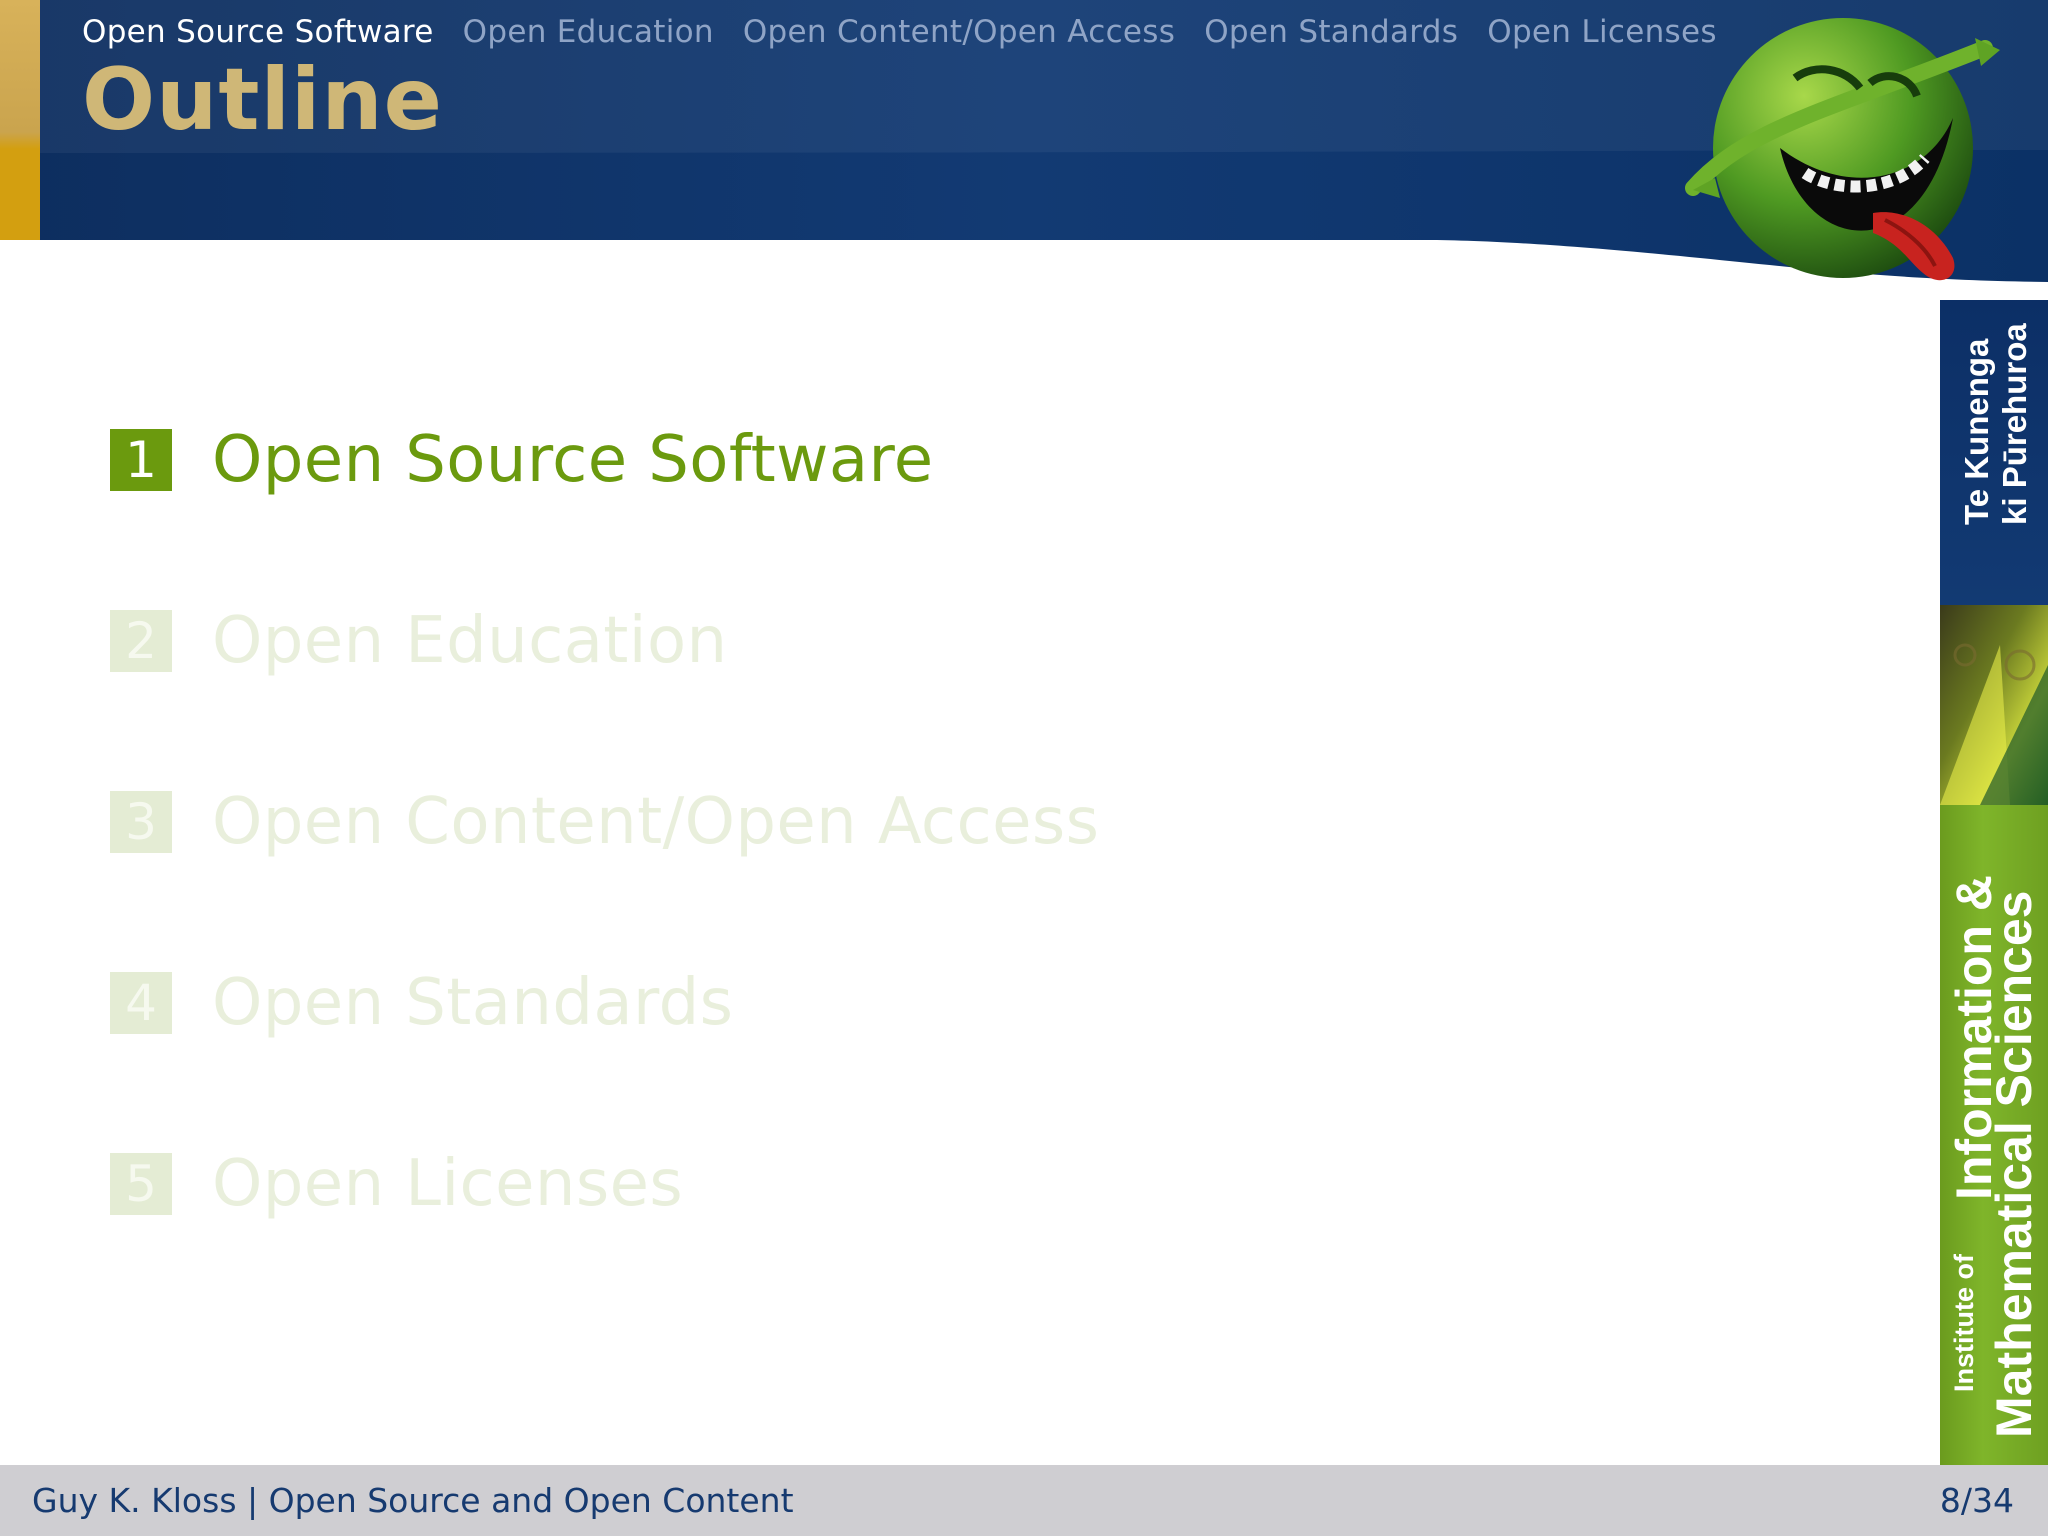 The width and height of the screenshot is (2048, 1536). What do you see at coordinates (1602, 32) in the screenshot?
I see `nav-item-open-licenses: Open Licenses` at bounding box center [1602, 32].